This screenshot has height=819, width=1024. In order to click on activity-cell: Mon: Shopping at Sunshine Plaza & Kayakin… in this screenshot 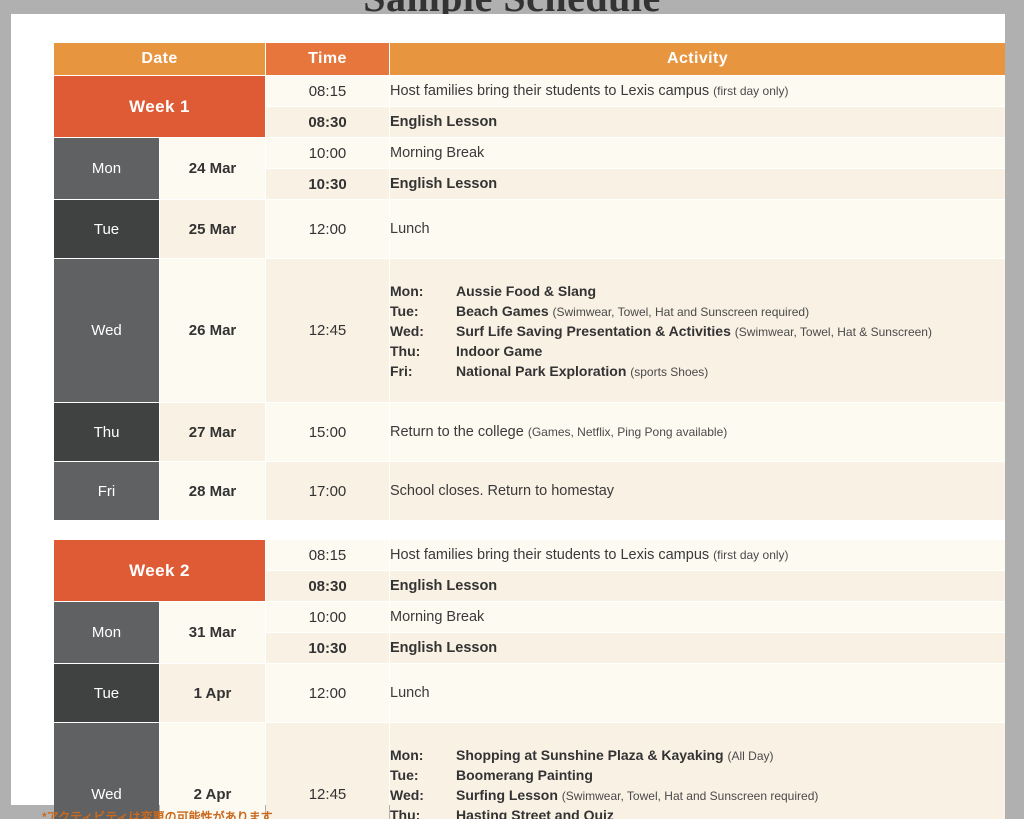, I will do `click(697, 771)`.